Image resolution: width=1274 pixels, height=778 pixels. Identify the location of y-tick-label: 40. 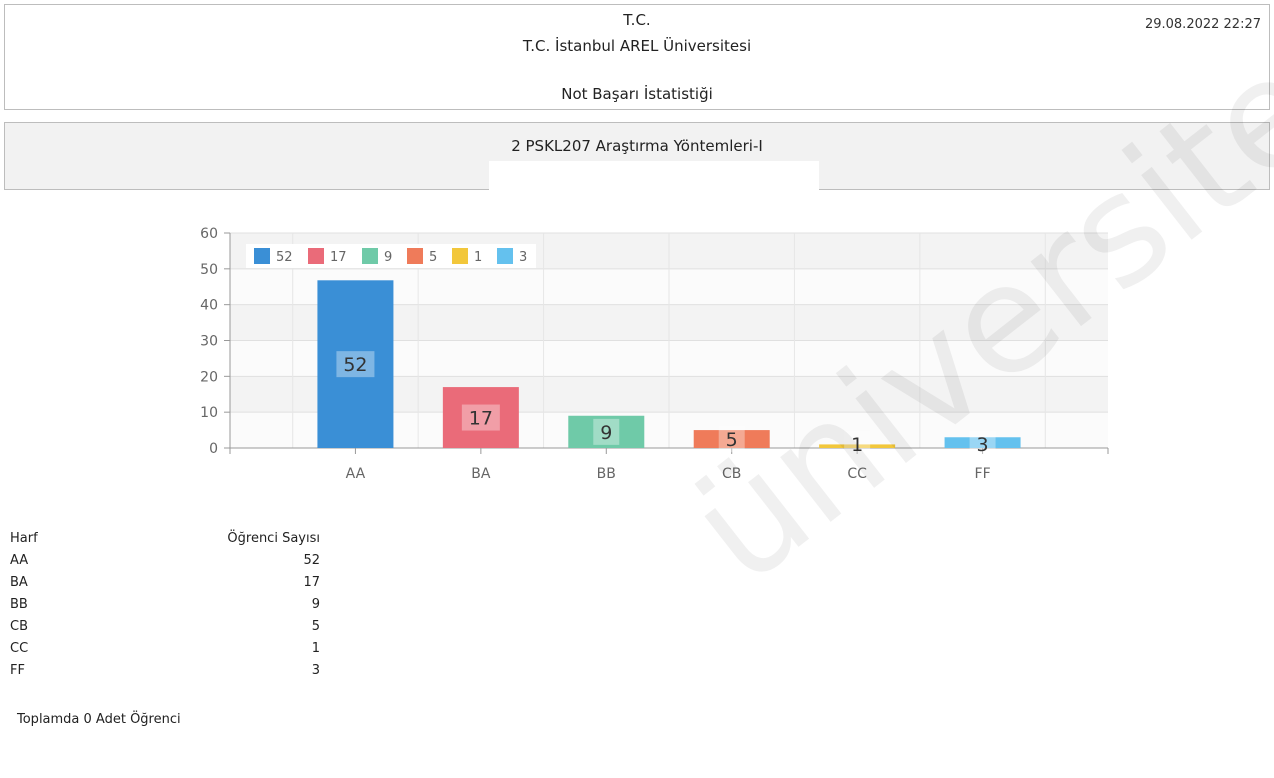
(209, 306).